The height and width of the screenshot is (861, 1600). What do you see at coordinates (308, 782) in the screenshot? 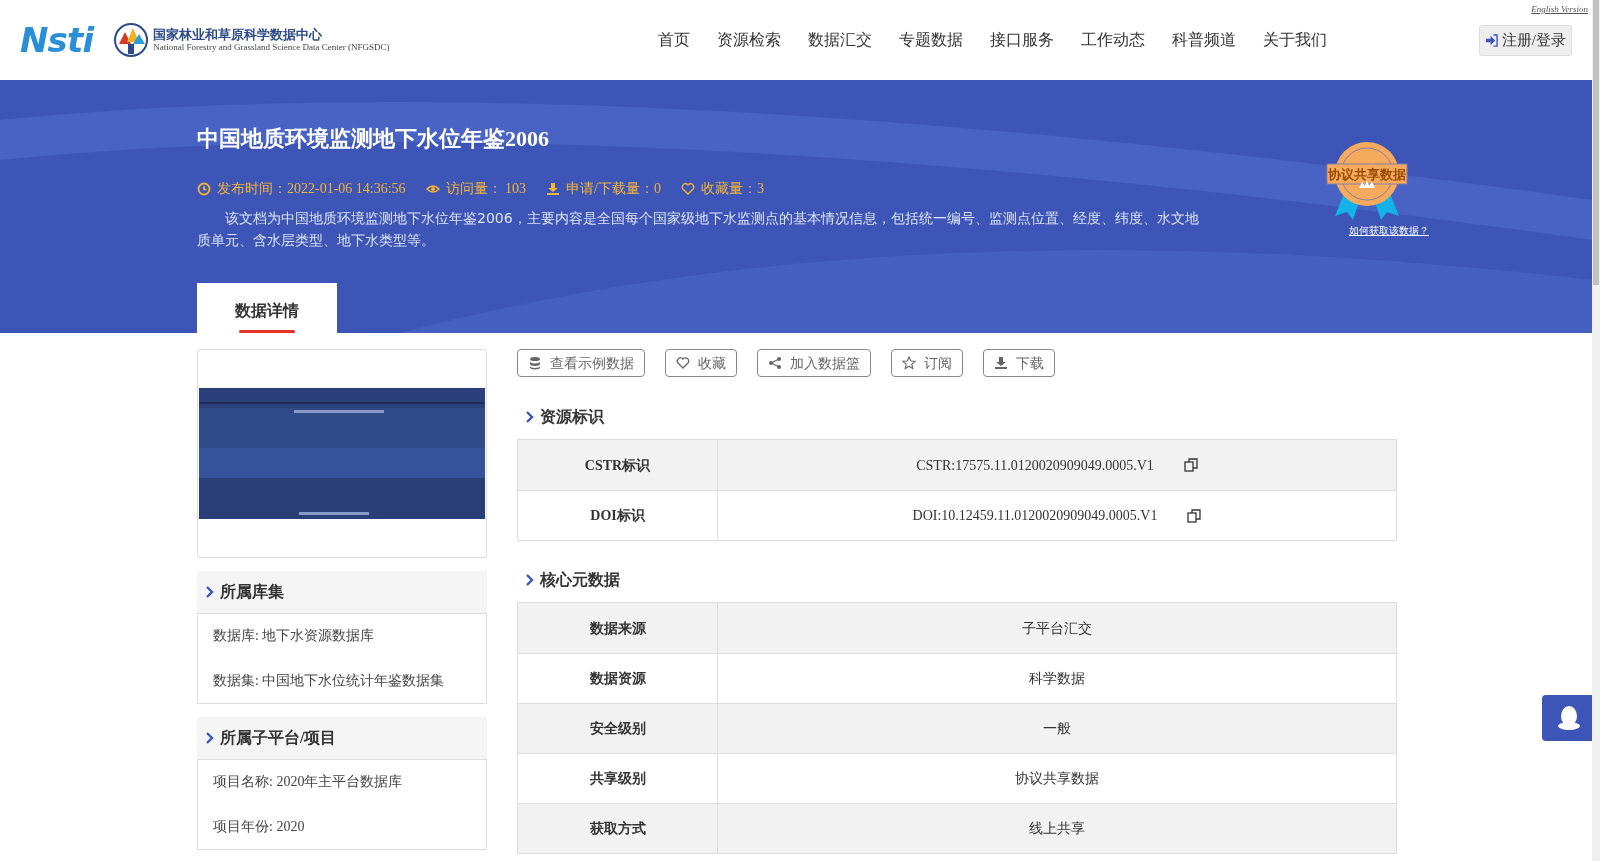
I see `info-item: 项目名称: 2020年主平台数据库` at bounding box center [308, 782].